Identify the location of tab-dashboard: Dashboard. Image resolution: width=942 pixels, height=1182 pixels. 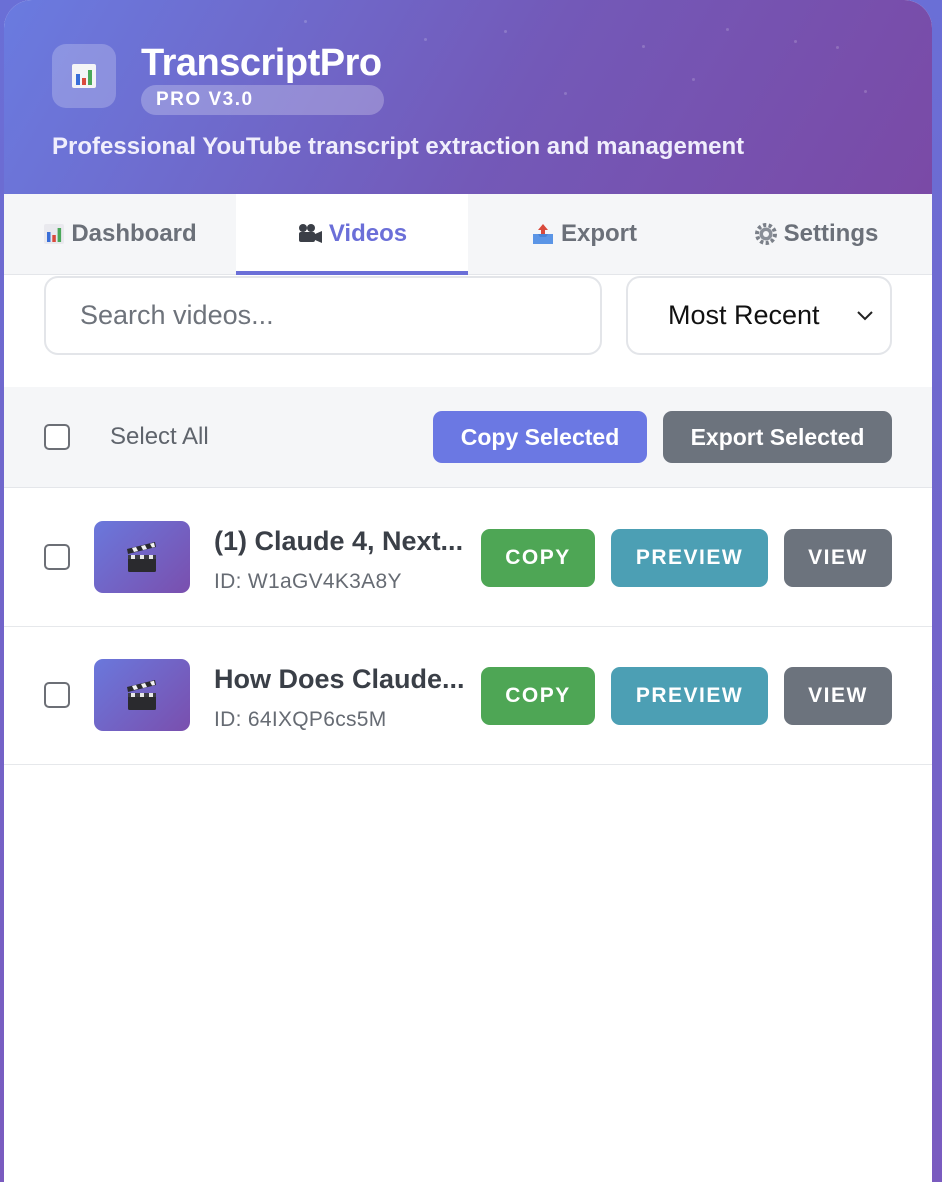
(120, 234).